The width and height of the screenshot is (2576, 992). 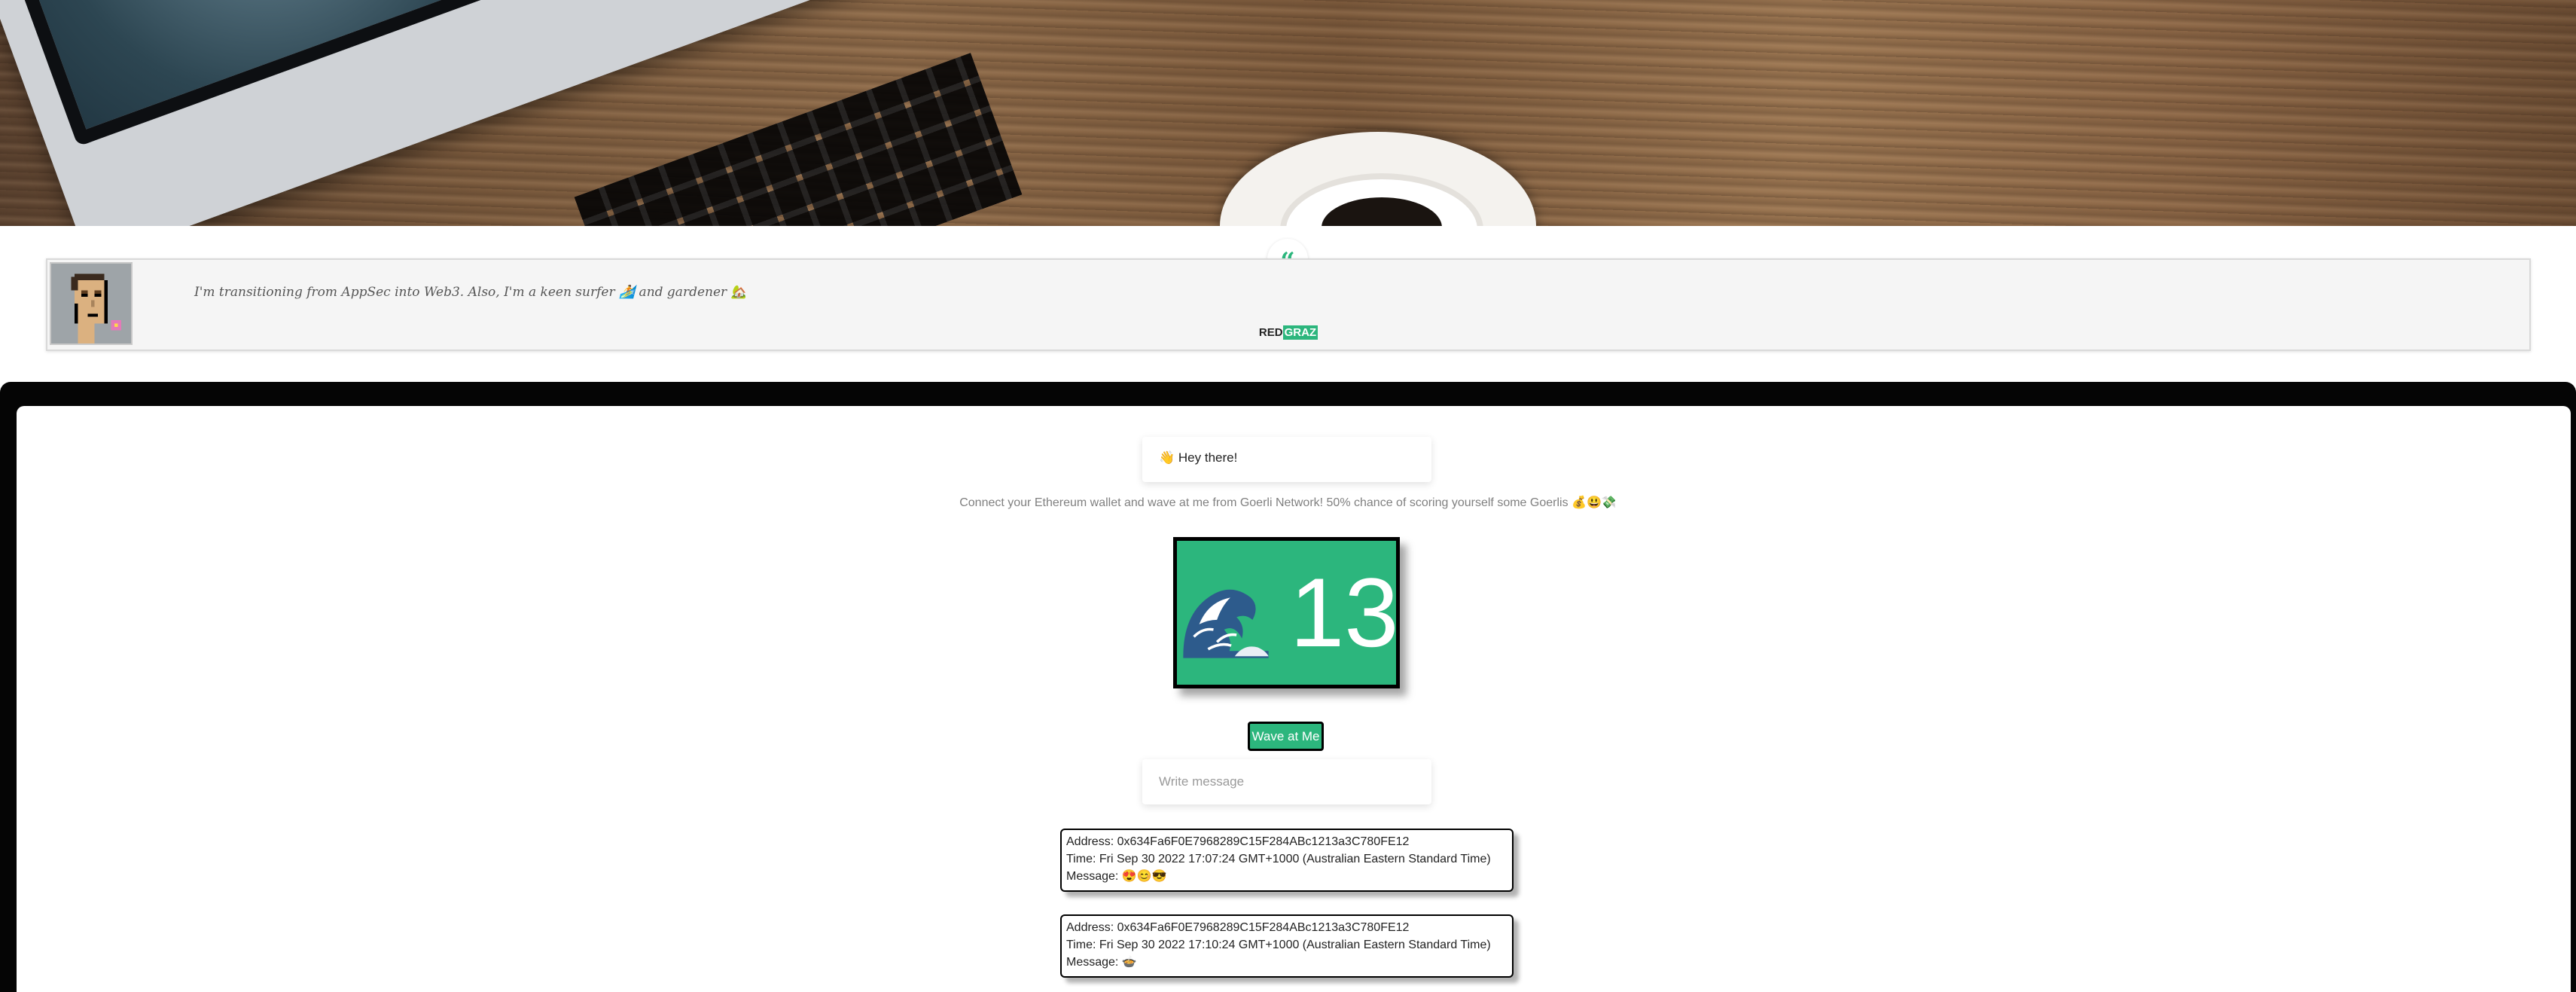 What do you see at coordinates (1286, 782) in the screenshot?
I see `message-input` at bounding box center [1286, 782].